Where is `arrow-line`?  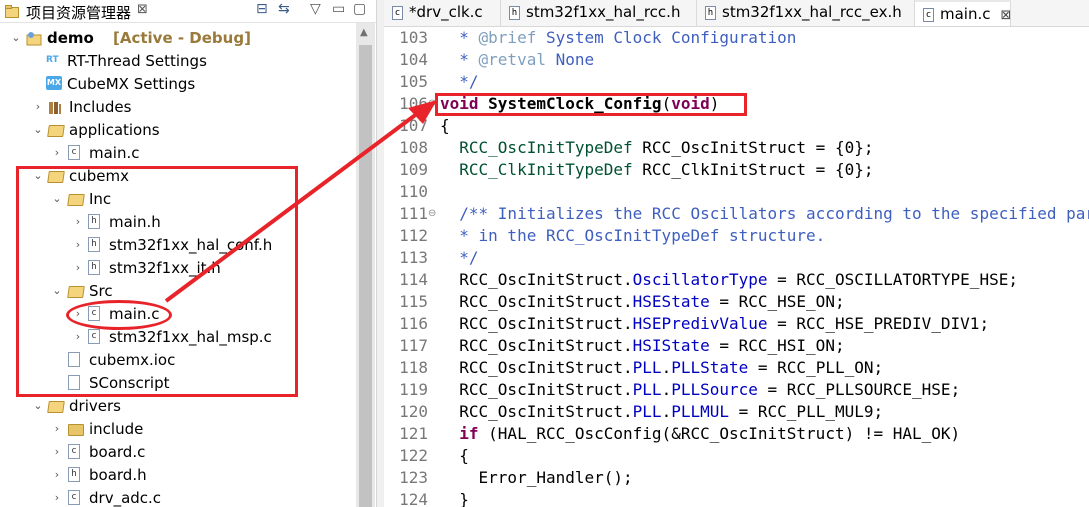
arrow-line is located at coordinates (294, 205).